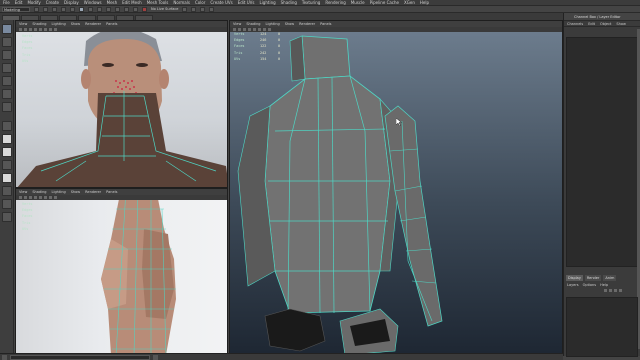 The height and width of the screenshot is (360, 640). What do you see at coordinates (75, 24) in the screenshot?
I see `front-menu-show: Show` at bounding box center [75, 24].